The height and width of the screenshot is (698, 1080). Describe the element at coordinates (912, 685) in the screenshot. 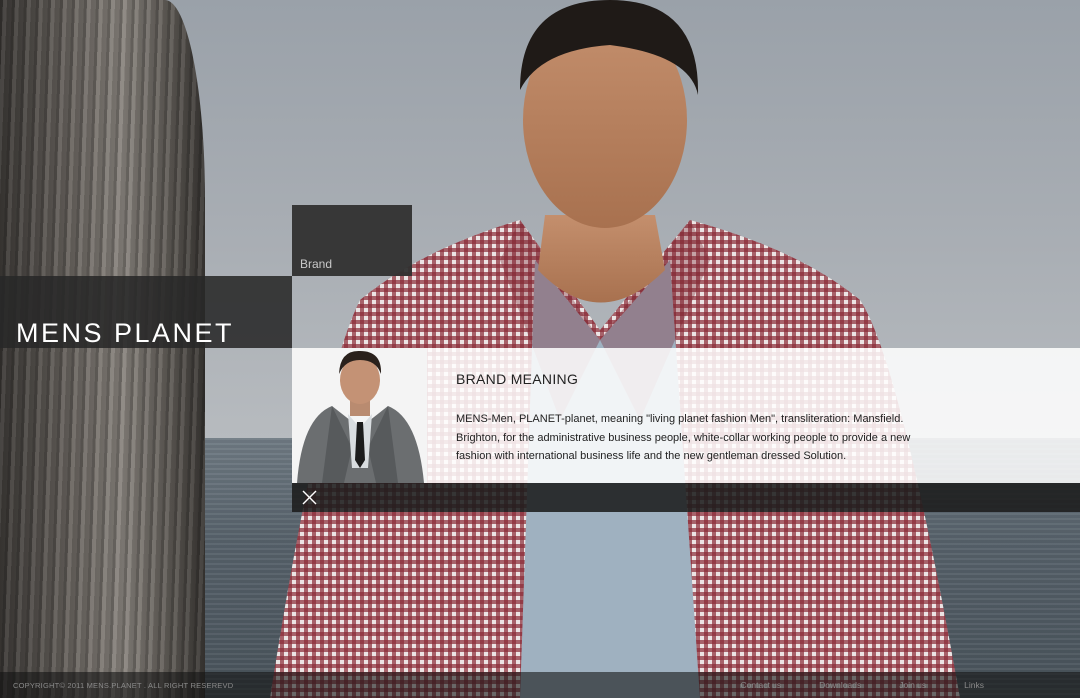

I see `footer-link-join-us: Join us` at that location.